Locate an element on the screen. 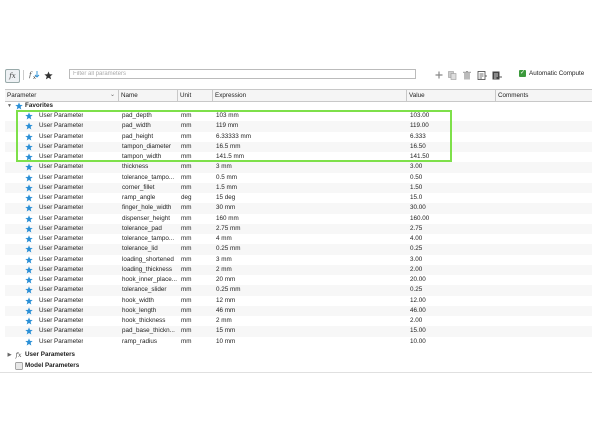 The height and width of the screenshot is (444, 592). param-expression-cell: 12 mm is located at coordinates (225, 301).